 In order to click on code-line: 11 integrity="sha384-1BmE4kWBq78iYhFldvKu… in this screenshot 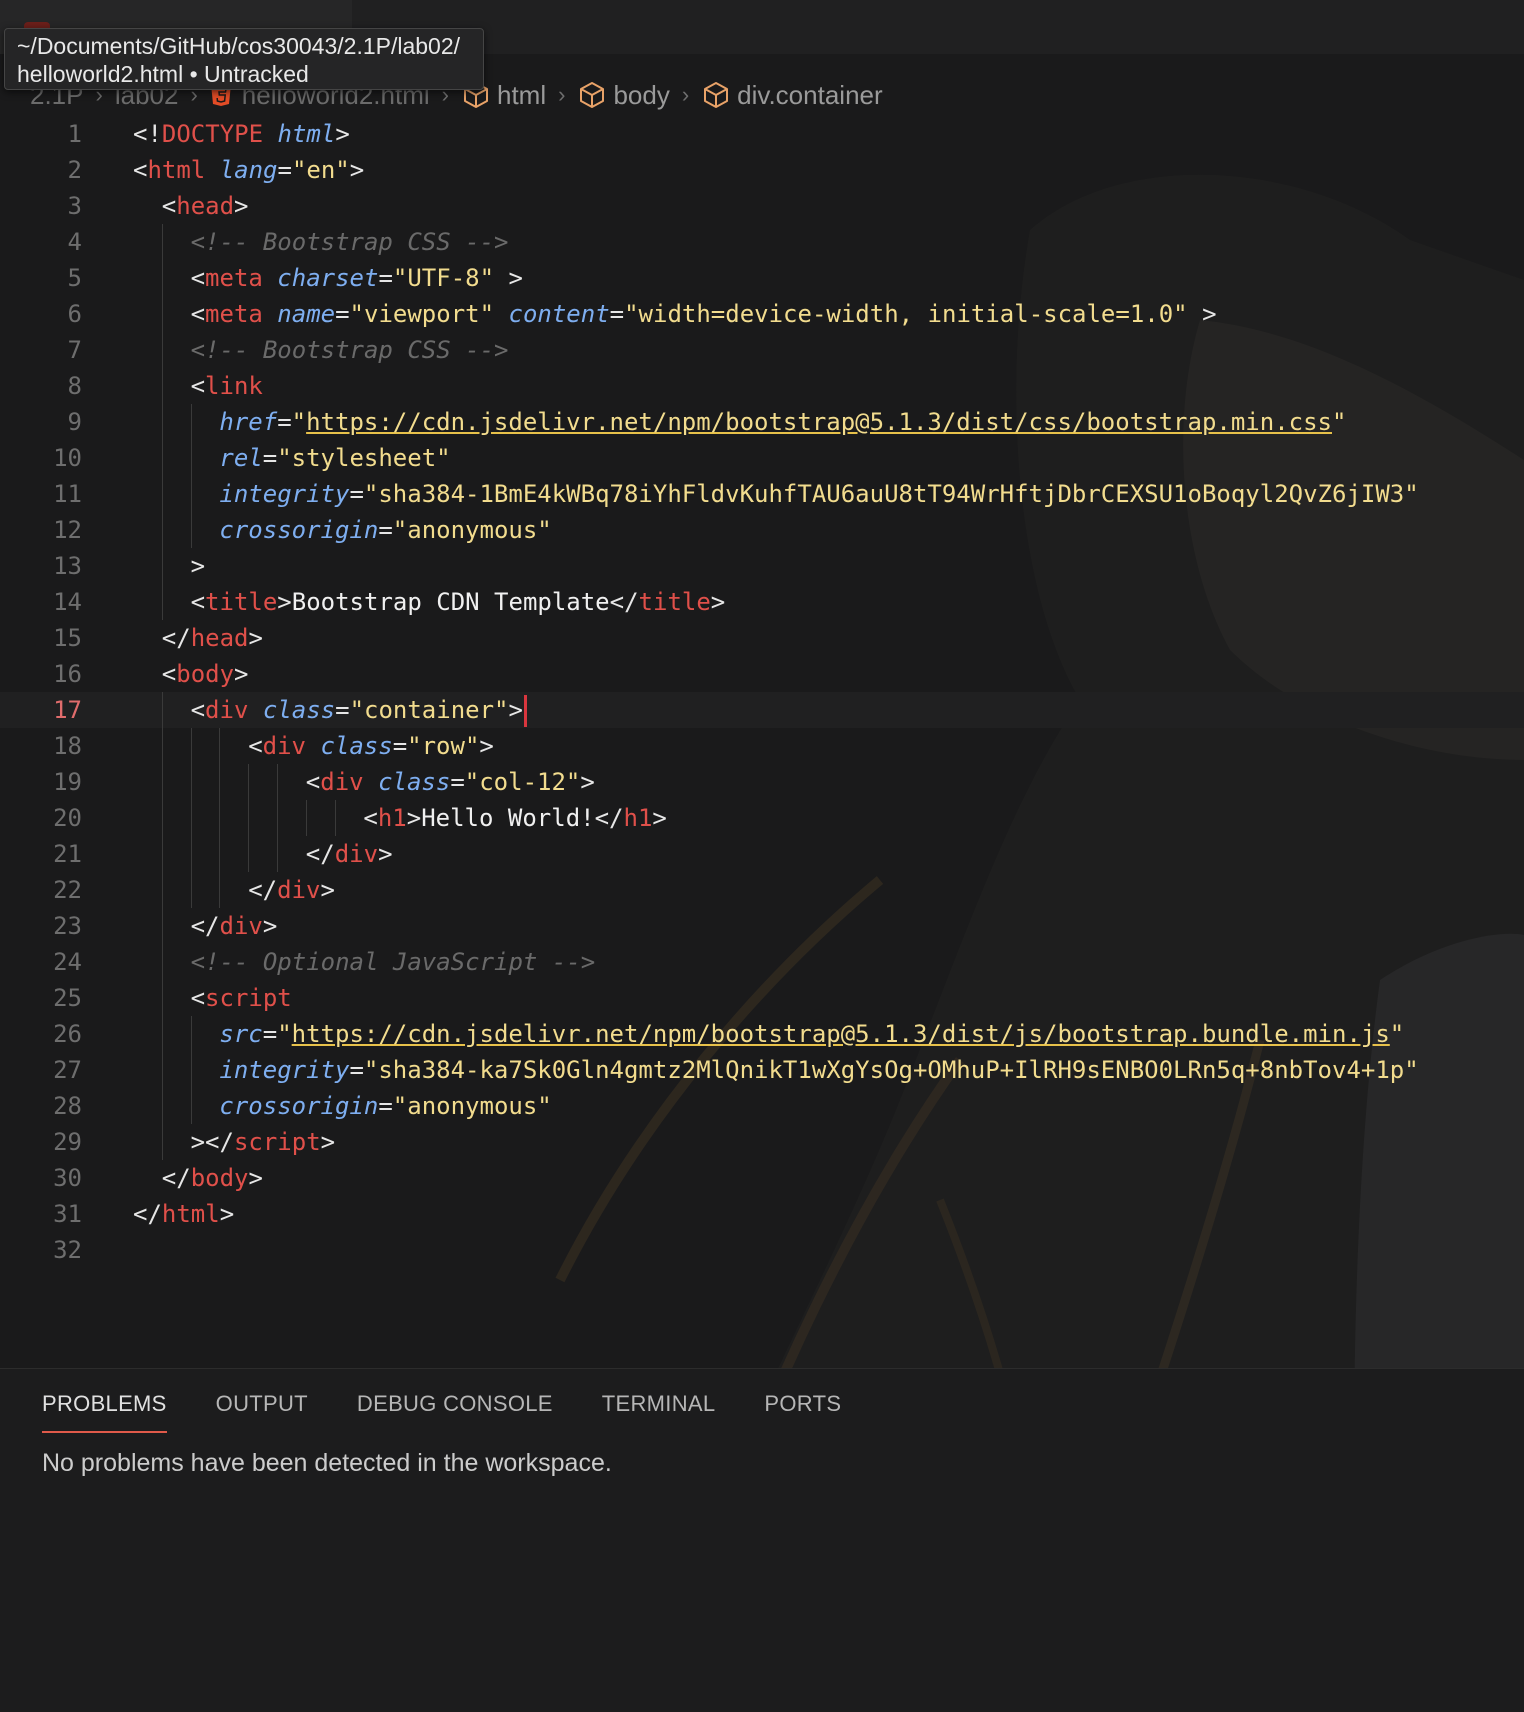, I will do `click(762, 494)`.